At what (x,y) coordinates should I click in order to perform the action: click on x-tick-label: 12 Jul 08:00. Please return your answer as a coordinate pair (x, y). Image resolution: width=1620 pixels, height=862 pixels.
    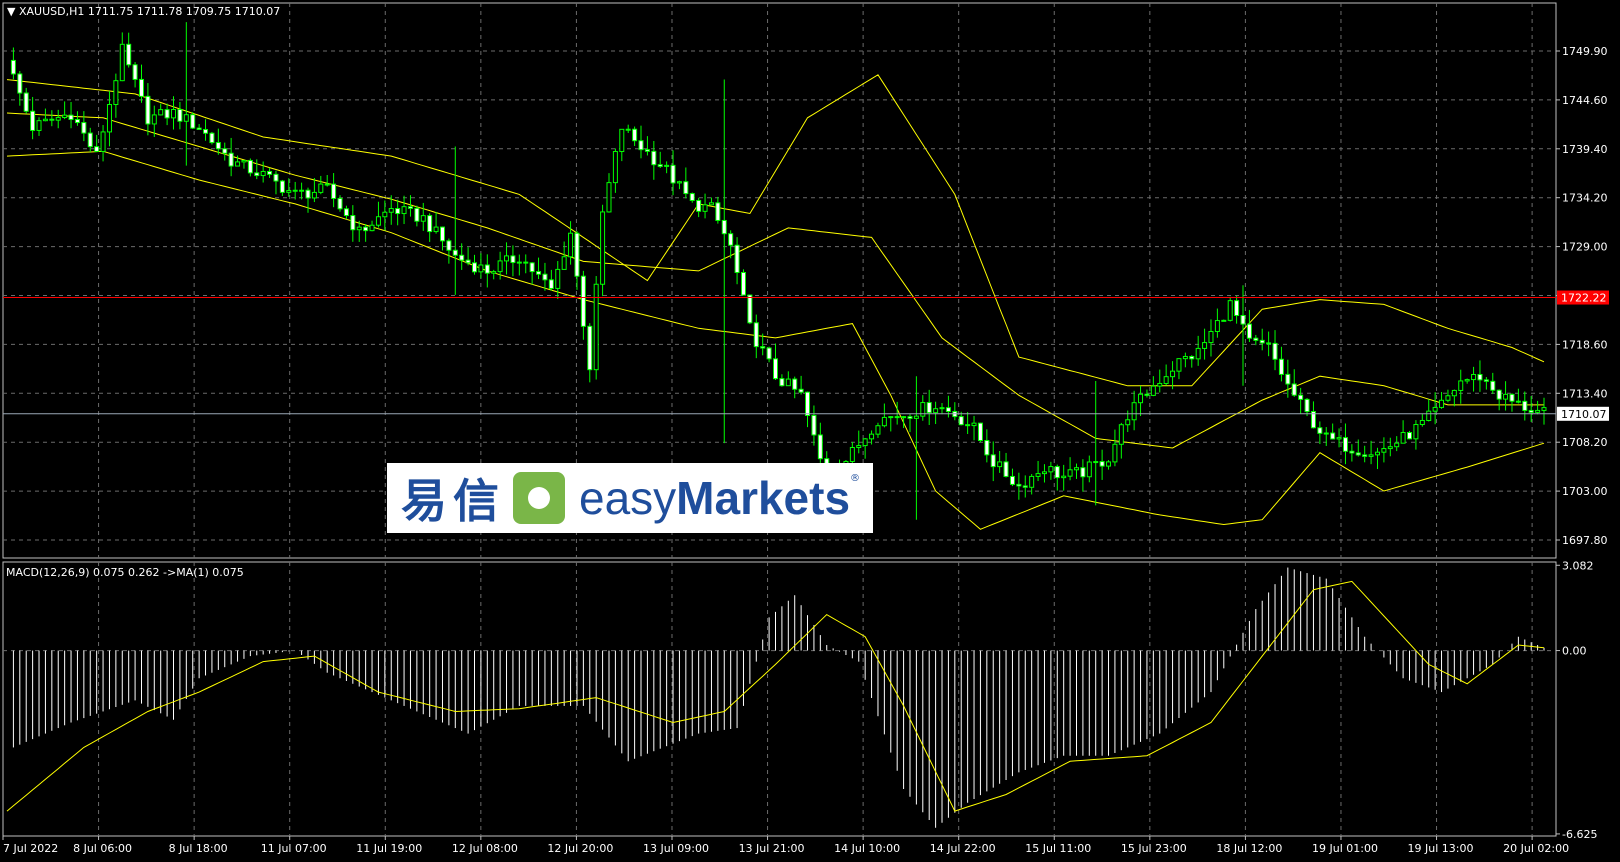
    Looking at the image, I should click on (485, 848).